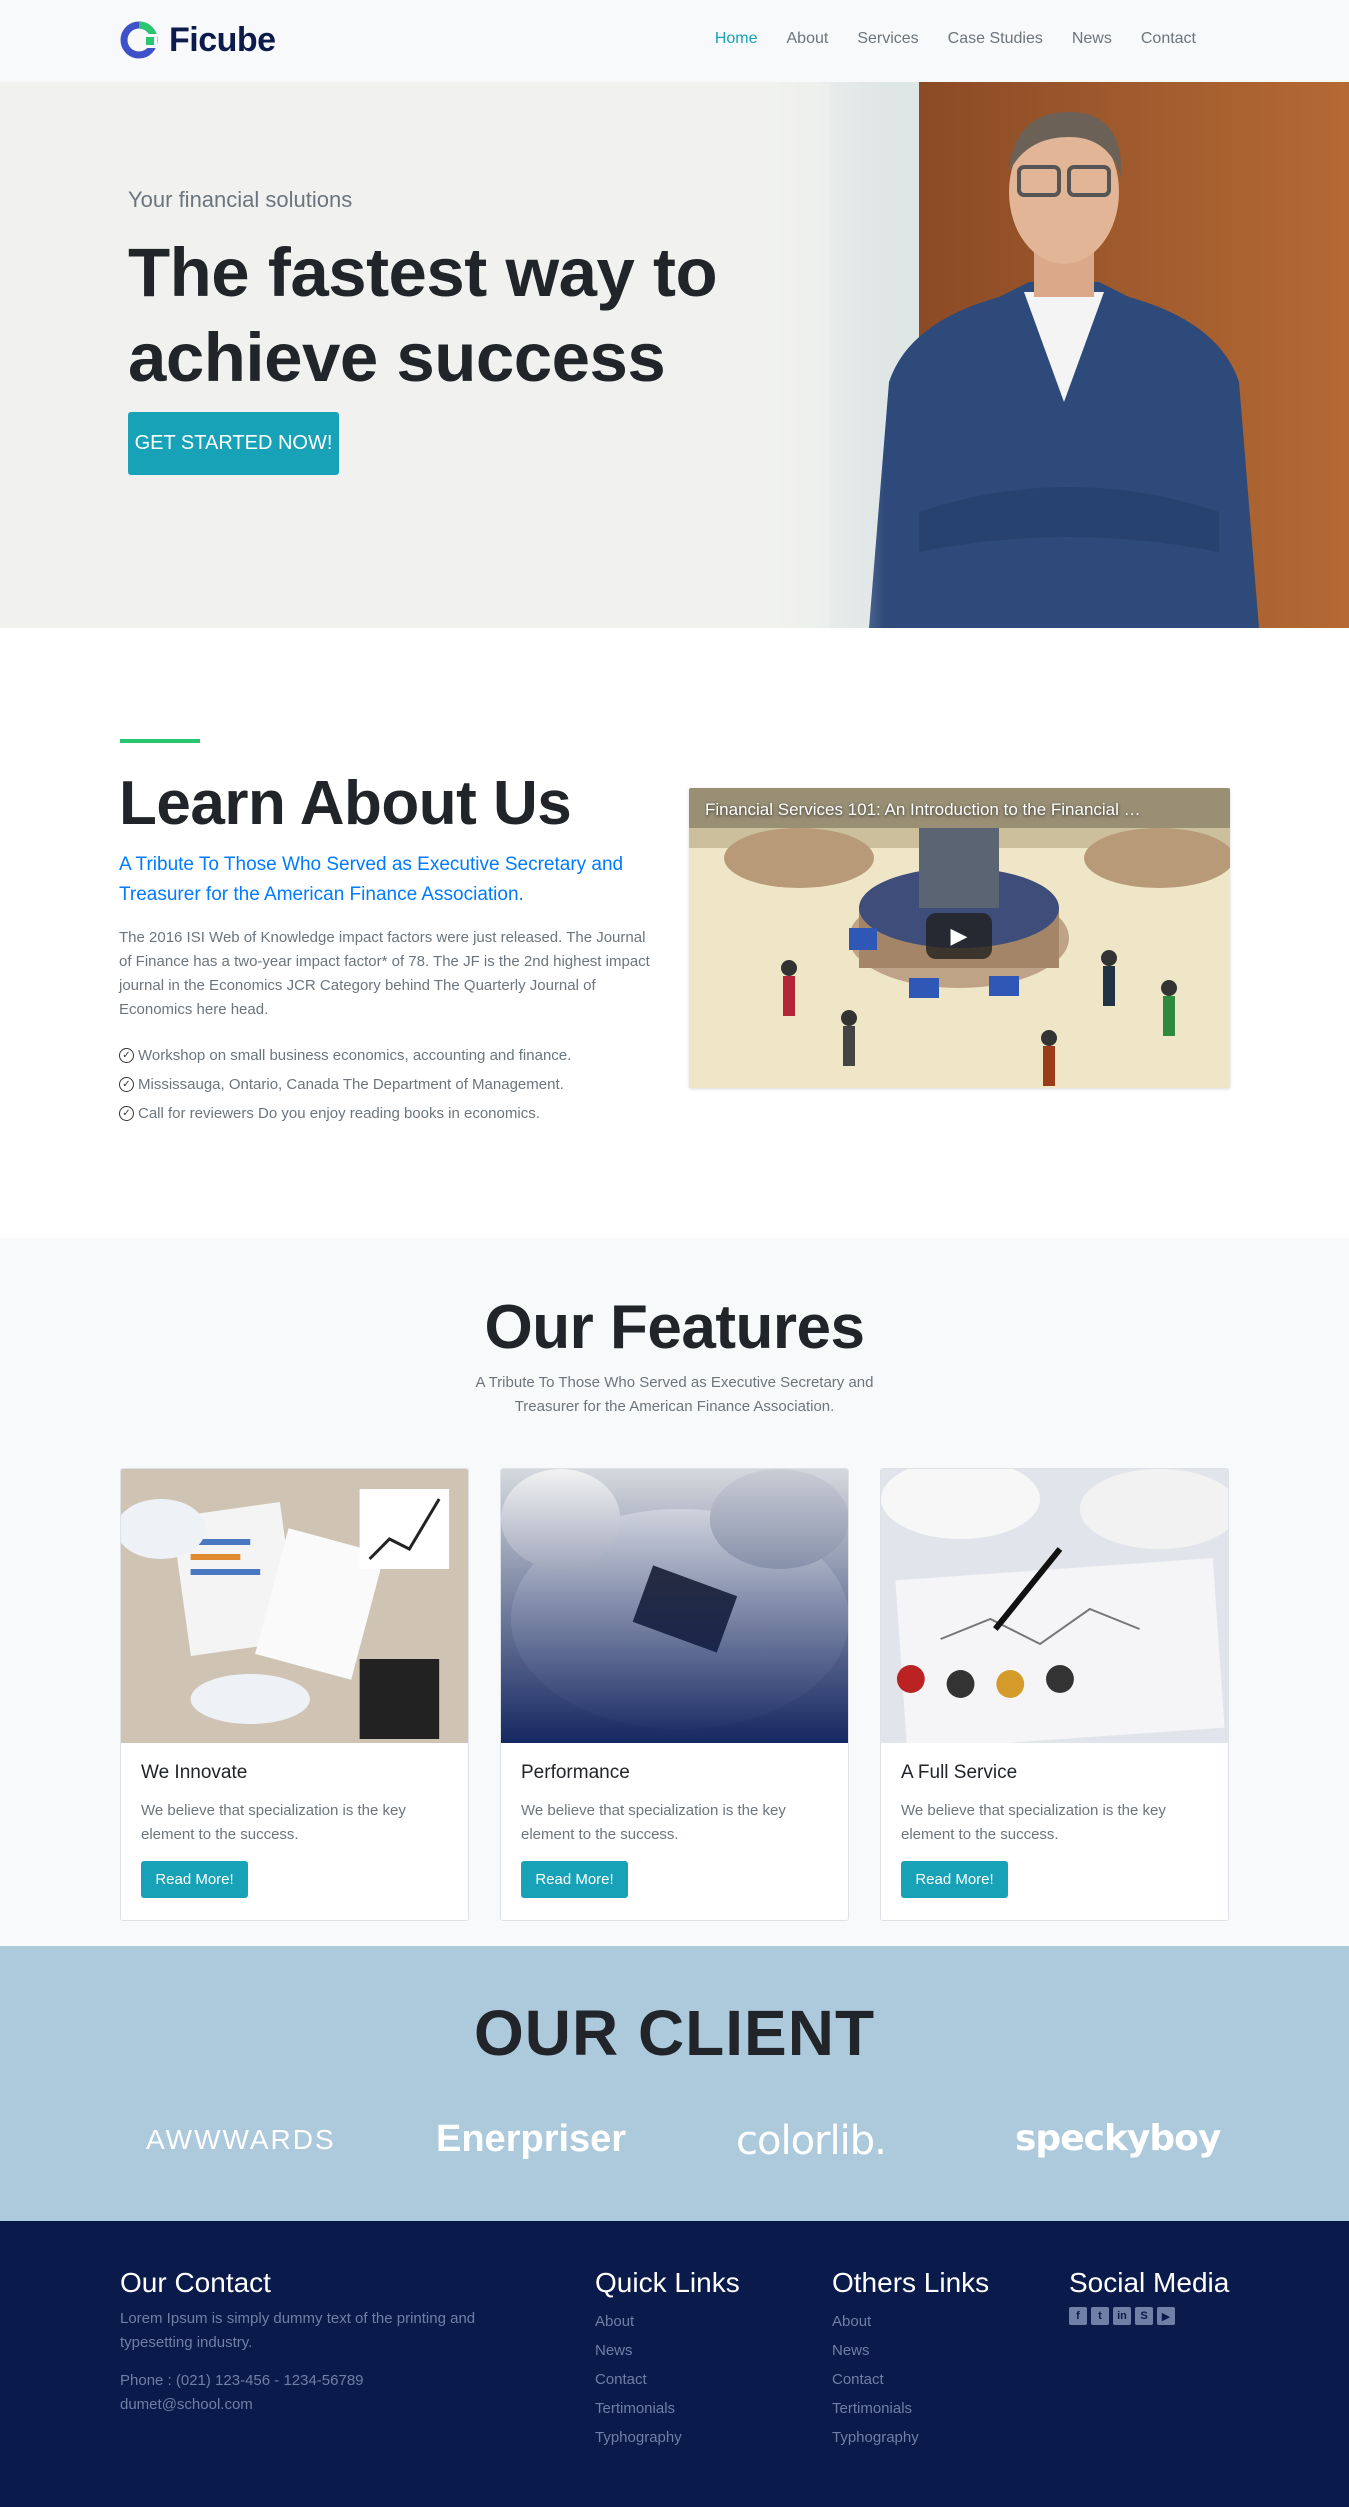 The image size is (1349, 2507). Describe the element at coordinates (1122, 2316) in the screenshot. I see `linkedin-icon: in` at that location.